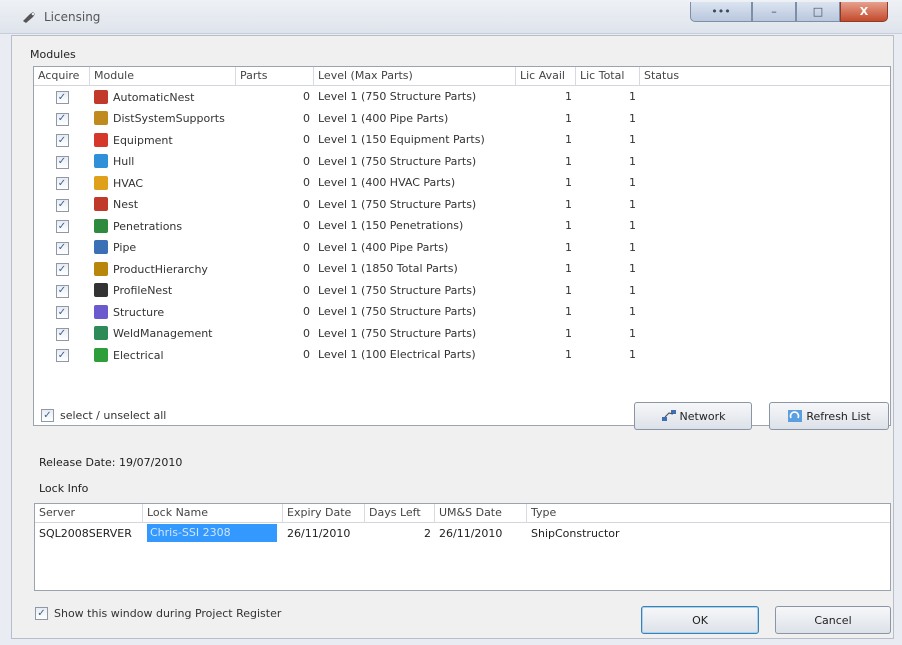  What do you see at coordinates (721, 12) in the screenshot?
I see `window-extra-button: •••` at bounding box center [721, 12].